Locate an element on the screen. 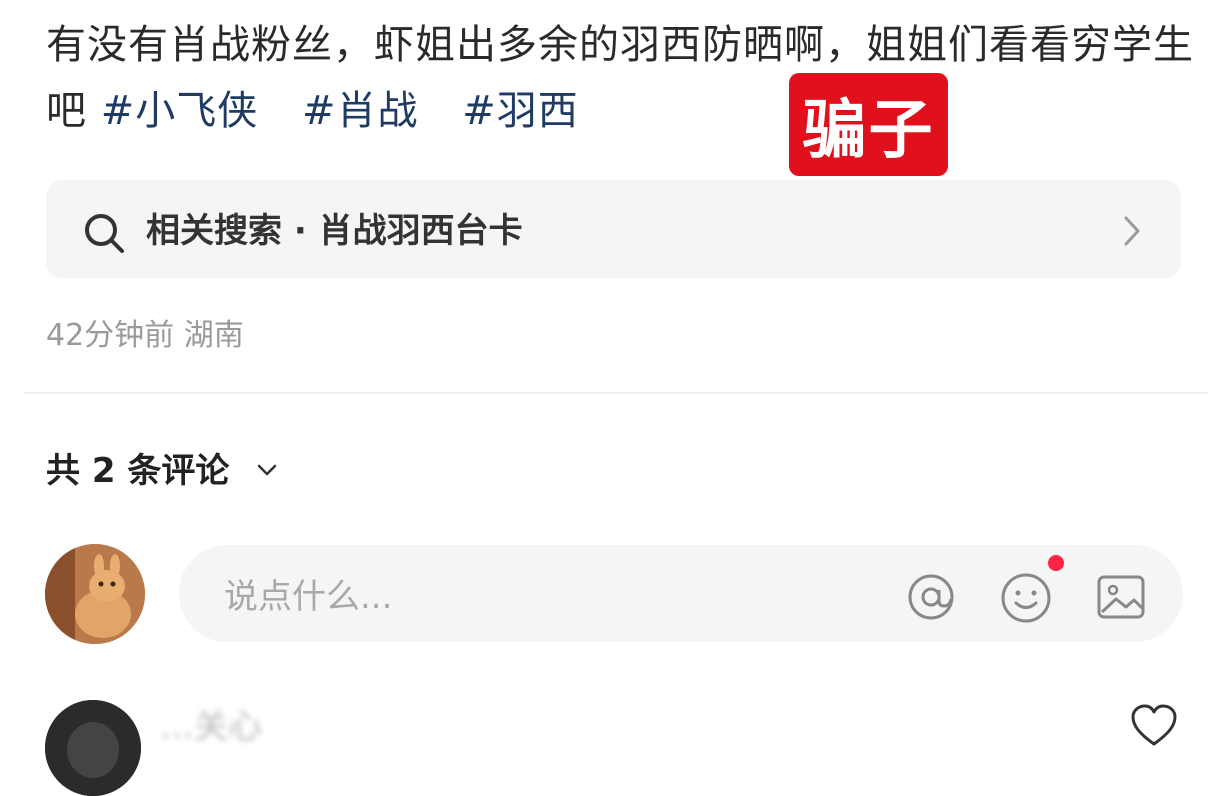 Image resolution: width=1226 pixels, height=796 pixels. hashtag-xiaofeixia: #小飞侠 is located at coordinates (180, 111).